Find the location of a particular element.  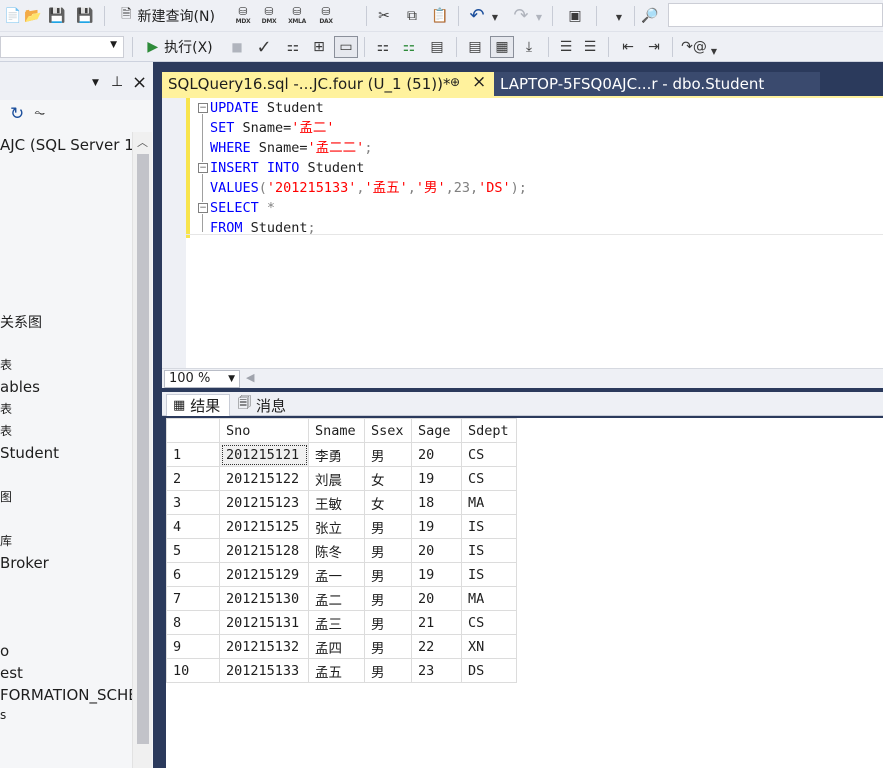

tree-item-synonyms: 库 is located at coordinates (6, 540).